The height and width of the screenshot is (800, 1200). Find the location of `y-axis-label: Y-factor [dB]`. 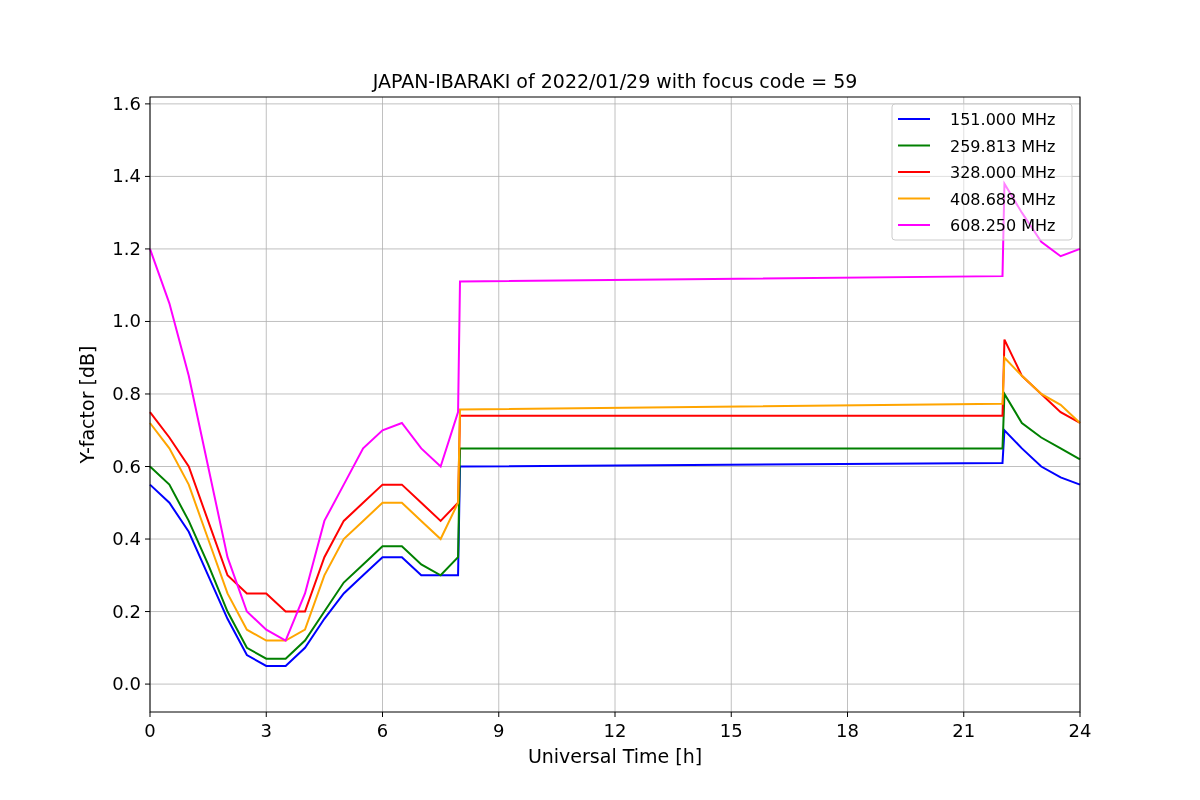

y-axis-label: Y-factor [dB] is located at coordinates (87, 404).